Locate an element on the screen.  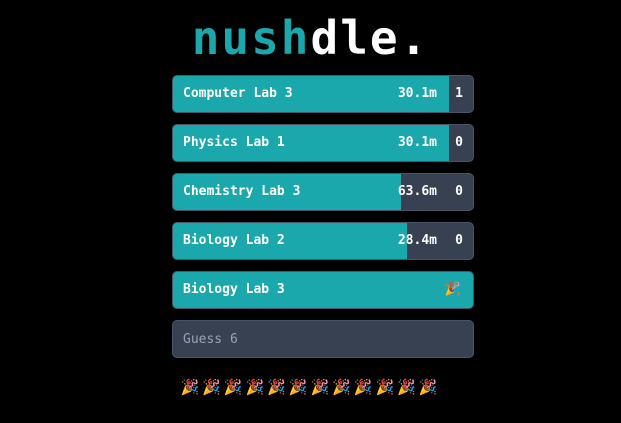
guess-input is located at coordinates (323, 339).